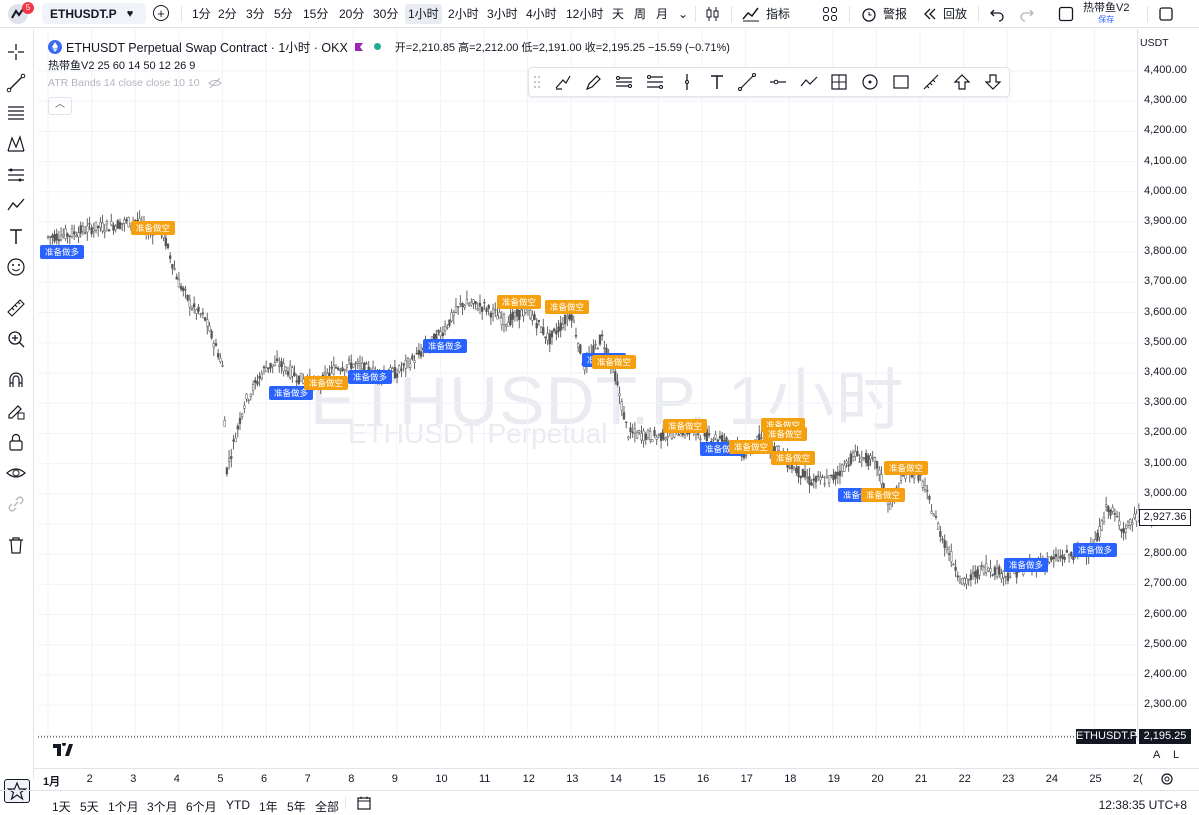 The height and width of the screenshot is (815, 1199). What do you see at coordinates (16, 339) in the screenshot?
I see `zoom-tool` at bounding box center [16, 339].